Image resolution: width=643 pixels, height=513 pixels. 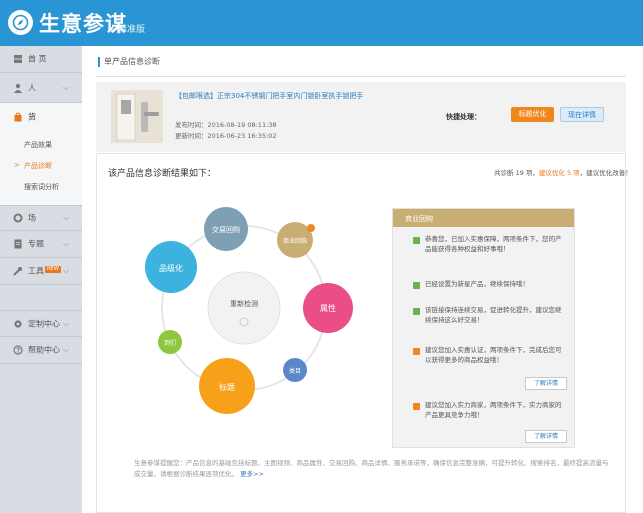 What do you see at coordinates (493, 410) in the screenshot?
I see `business-item-text: 建议您加入实力商家，两项条件下，实力商家的产品更具竞争力哦！` at bounding box center [493, 410].